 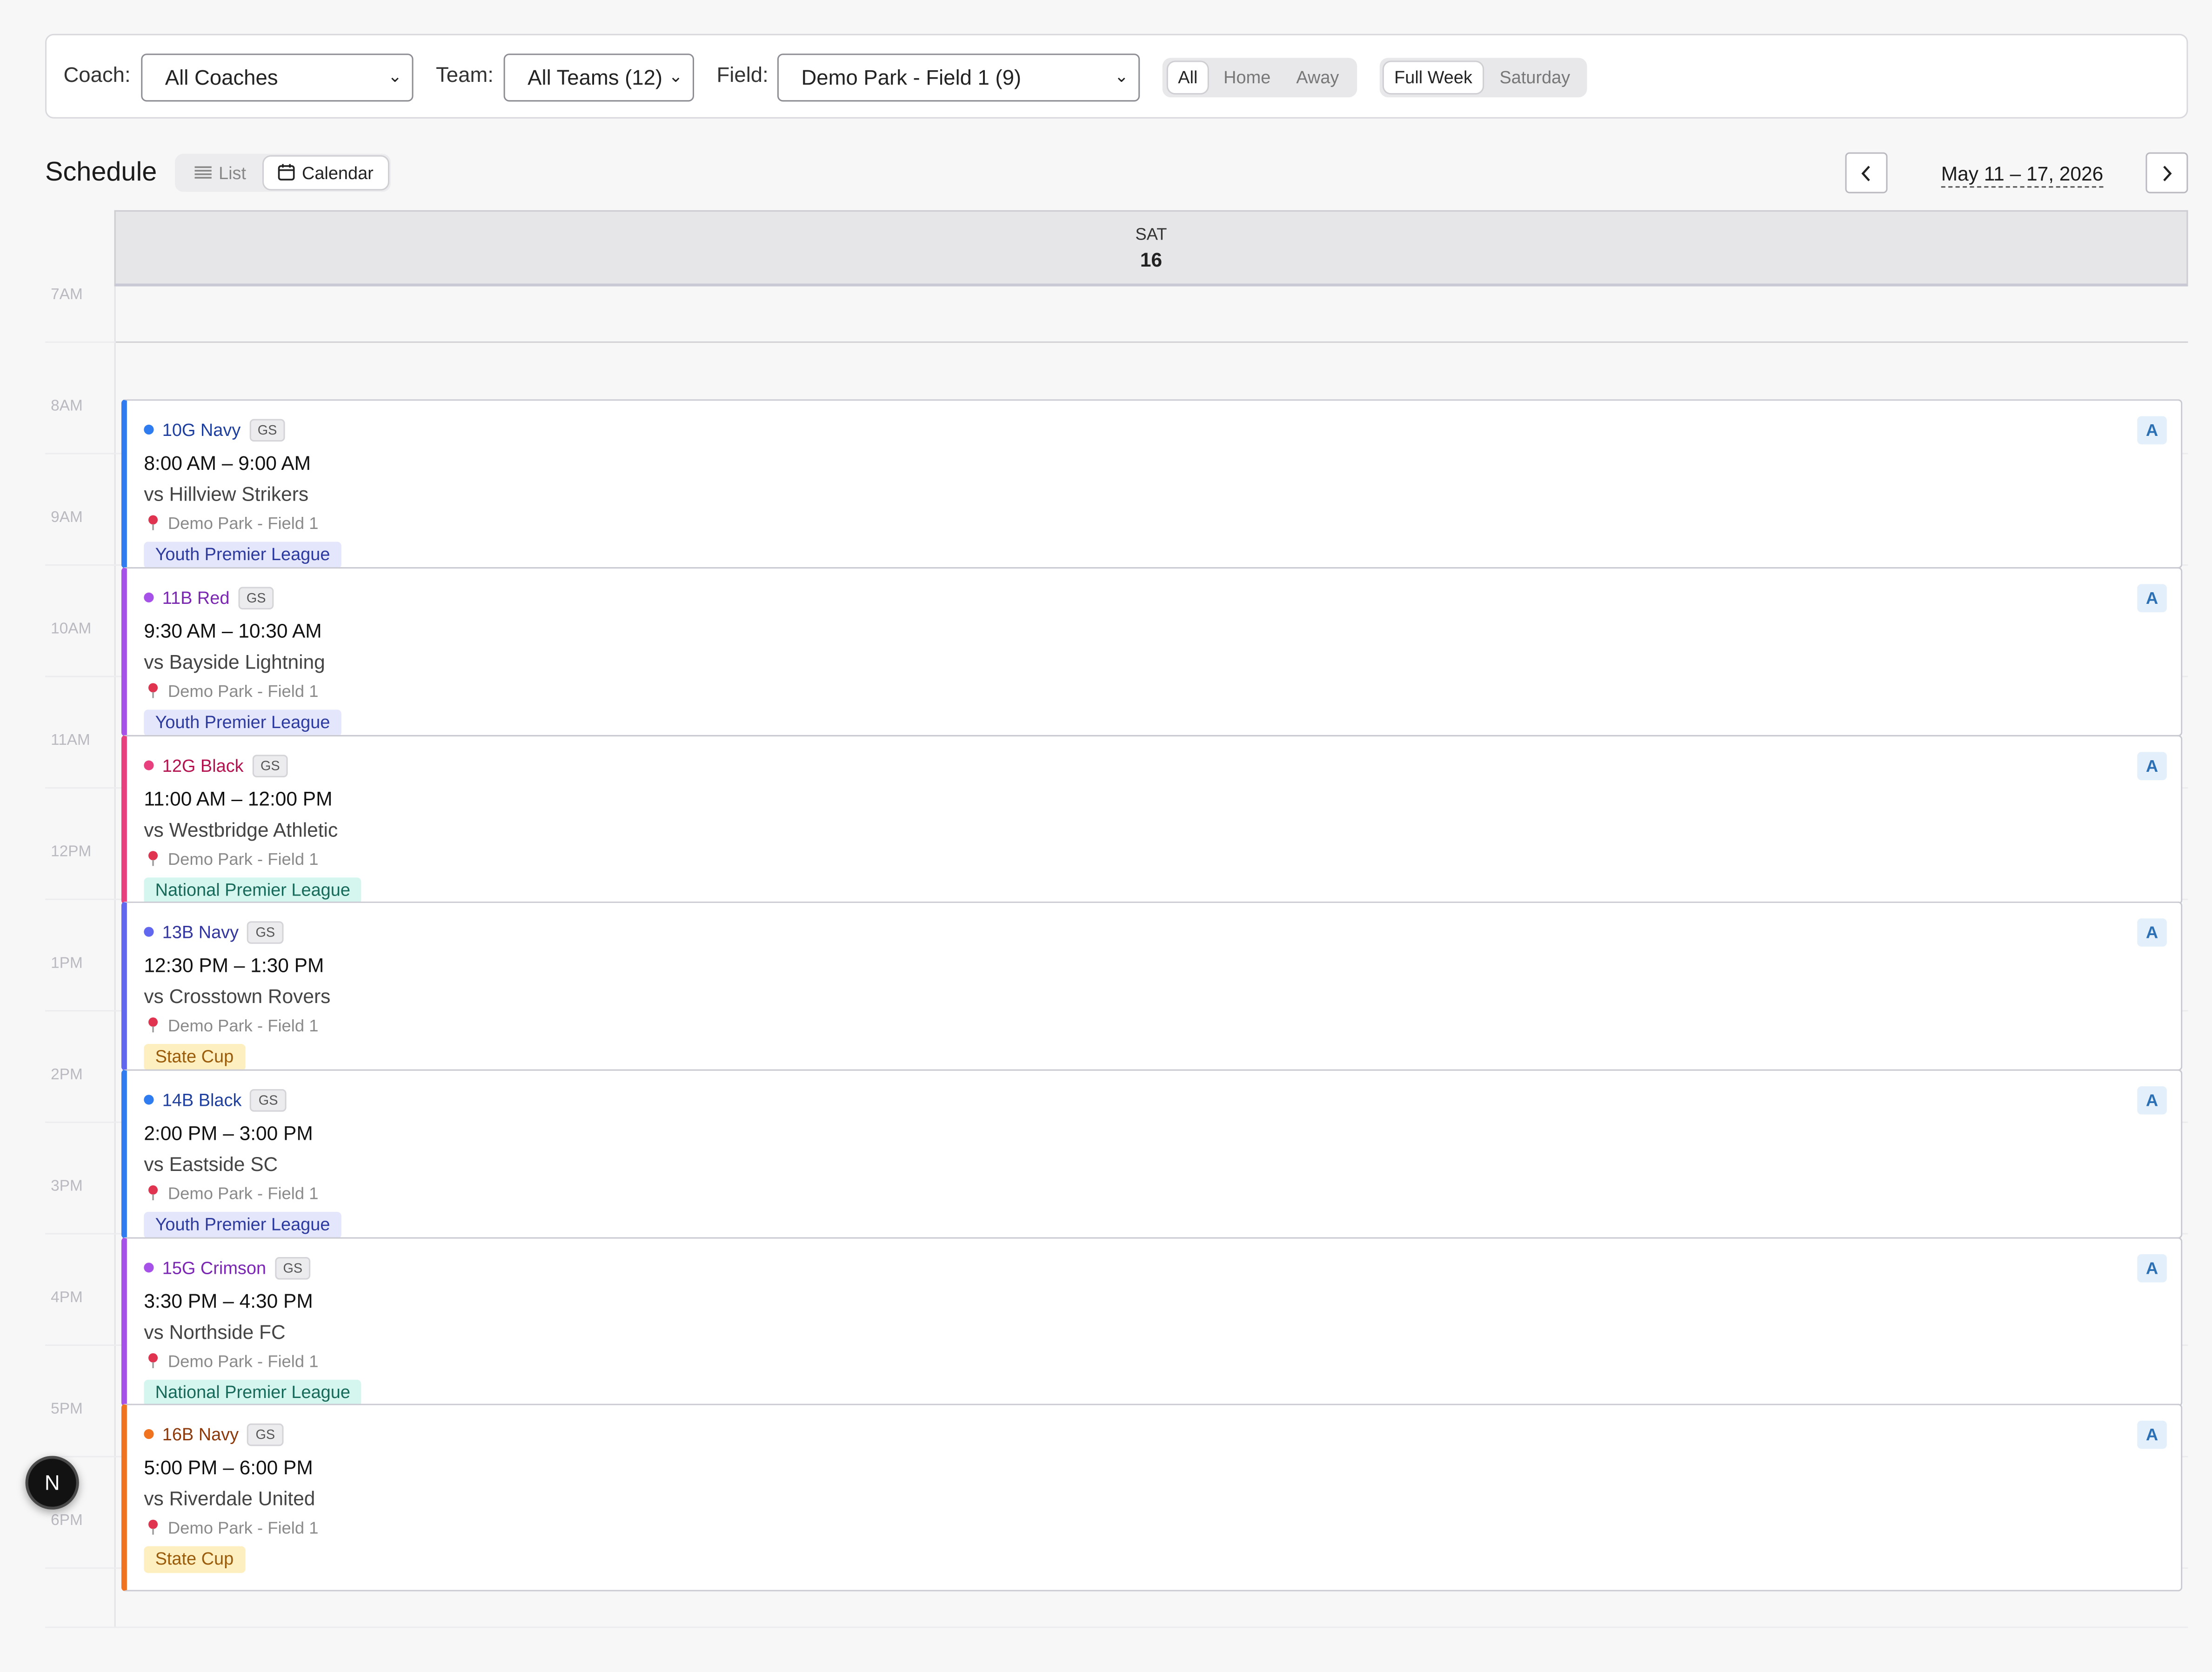 I want to click on n-badge-label: N, so click(x=52, y=1483).